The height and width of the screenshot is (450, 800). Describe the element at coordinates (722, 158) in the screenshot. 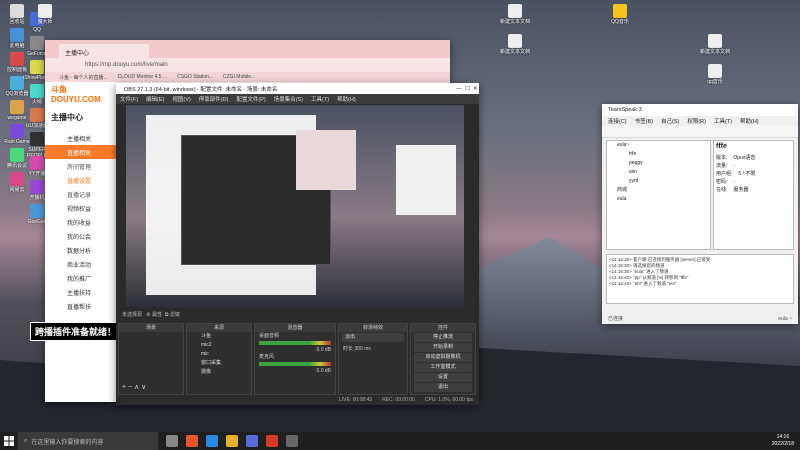

I see `ts-info-key: 版本:` at that location.